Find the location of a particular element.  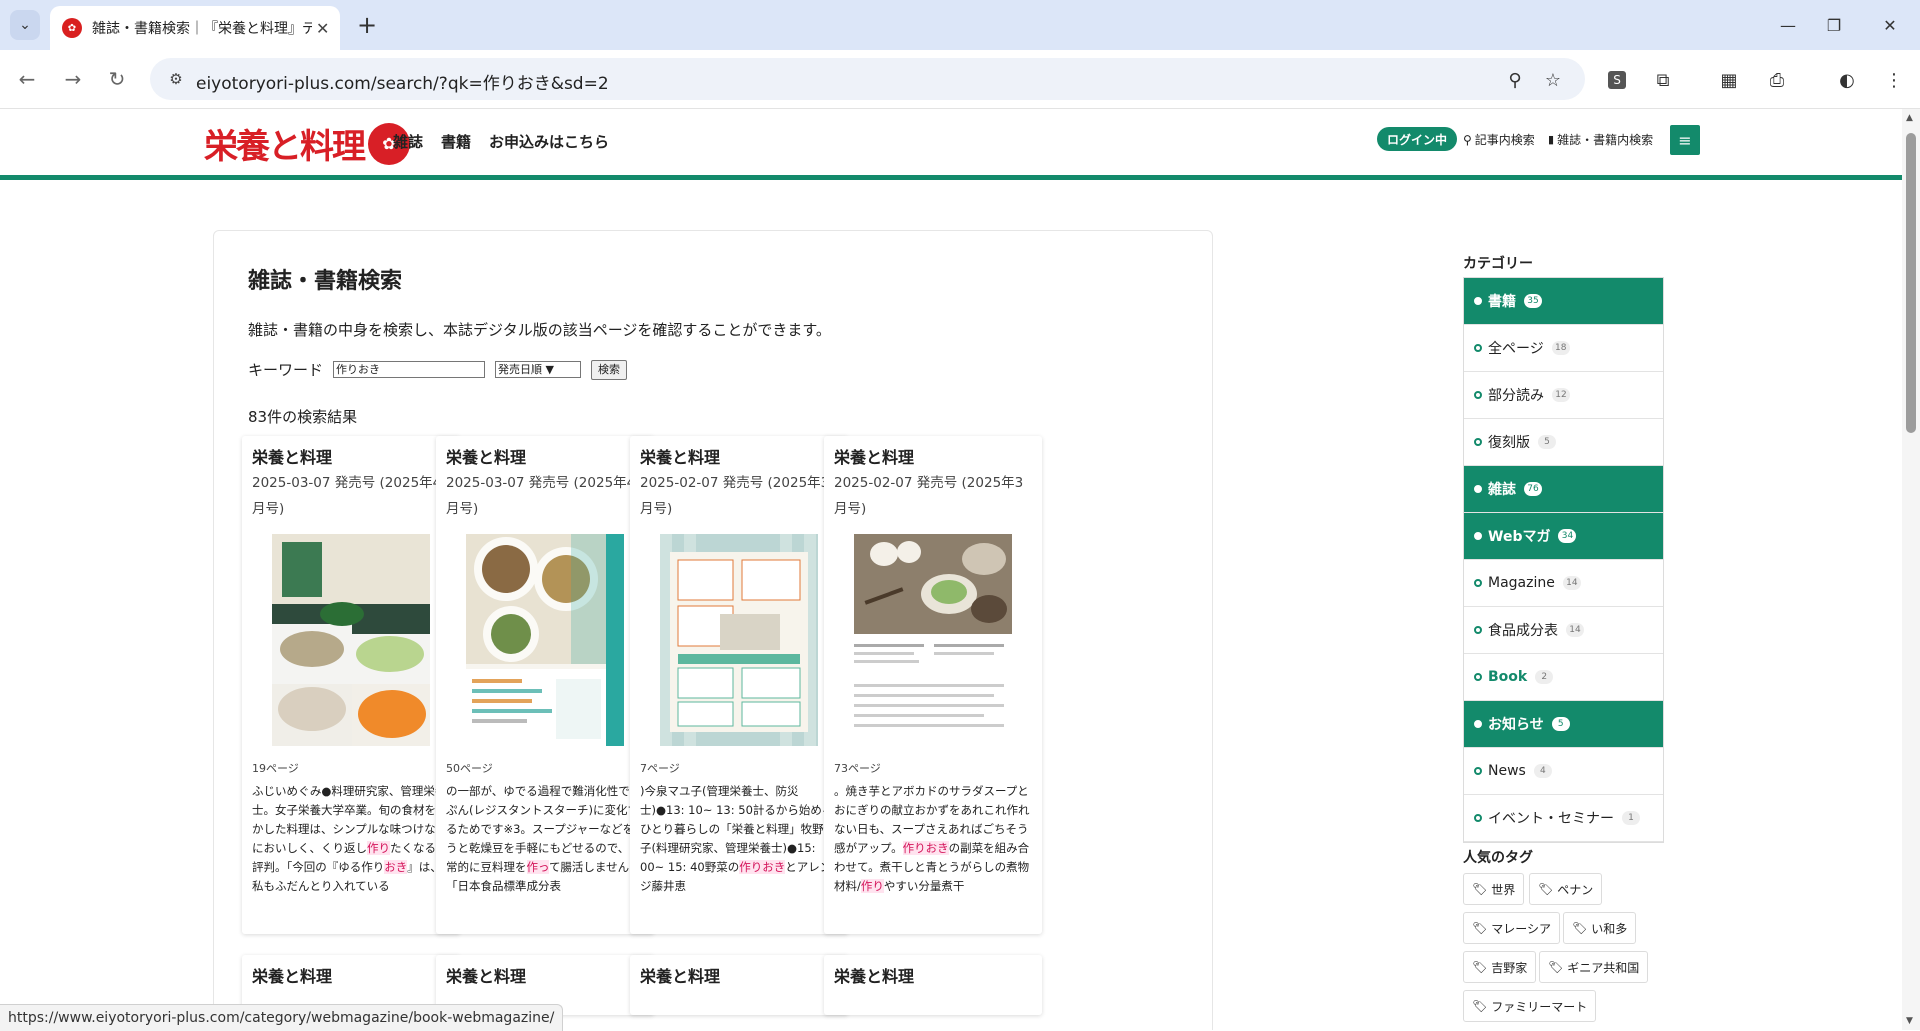

tag-item: 🏷︎ 吉野家 is located at coordinates (1500, 967).